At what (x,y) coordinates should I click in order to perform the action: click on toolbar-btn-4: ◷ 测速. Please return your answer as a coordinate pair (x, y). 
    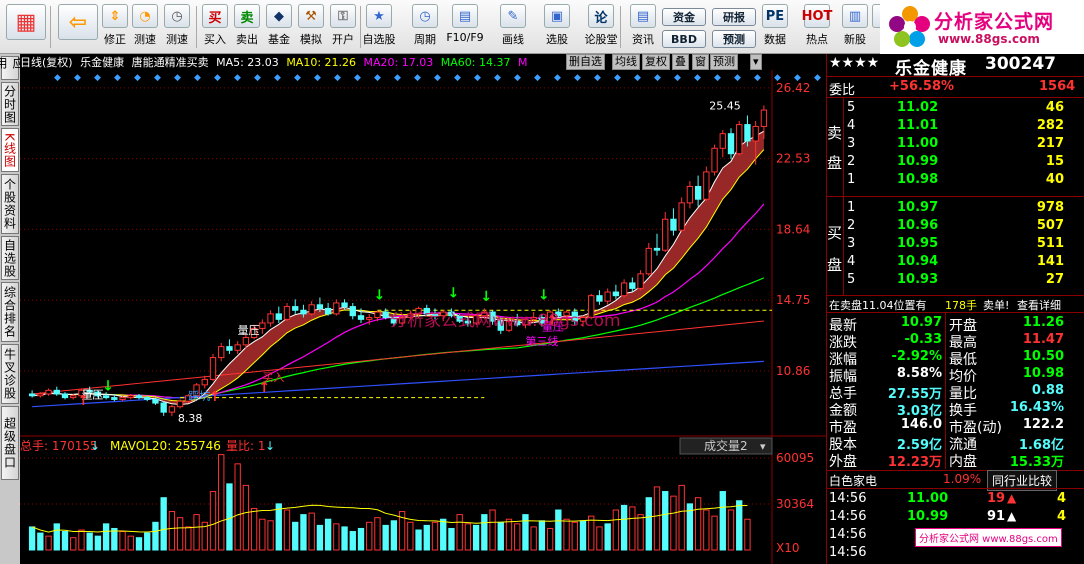
    Looking at the image, I should click on (177, 28).